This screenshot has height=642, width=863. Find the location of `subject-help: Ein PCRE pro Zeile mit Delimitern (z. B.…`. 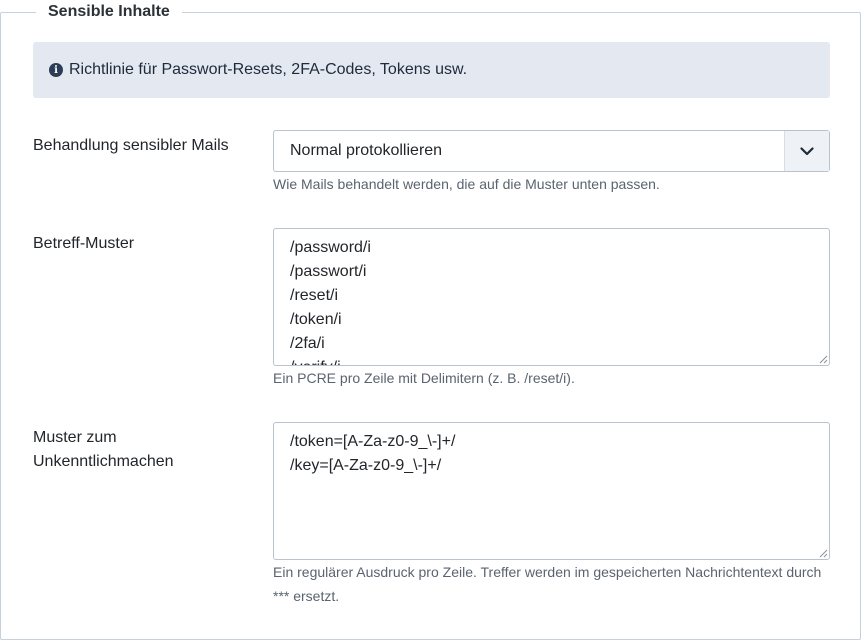

subject-help: Ein PCRE pro Zeile mit Delimitern (z. B.… is located at coordinates (424, 378).